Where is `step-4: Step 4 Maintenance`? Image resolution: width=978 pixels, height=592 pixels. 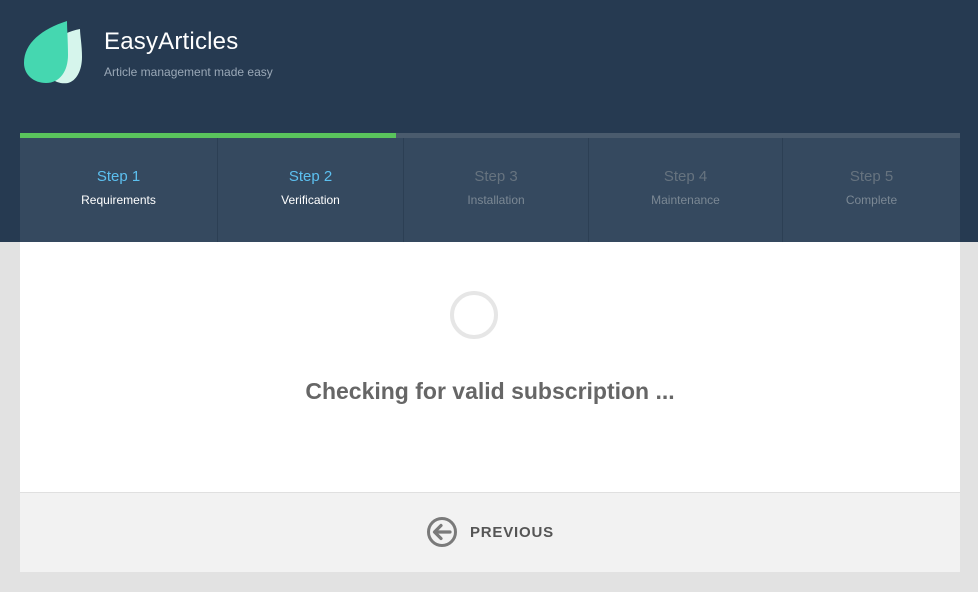 step-4: Step 4 Maintenance is located at coordinates (686, 190).